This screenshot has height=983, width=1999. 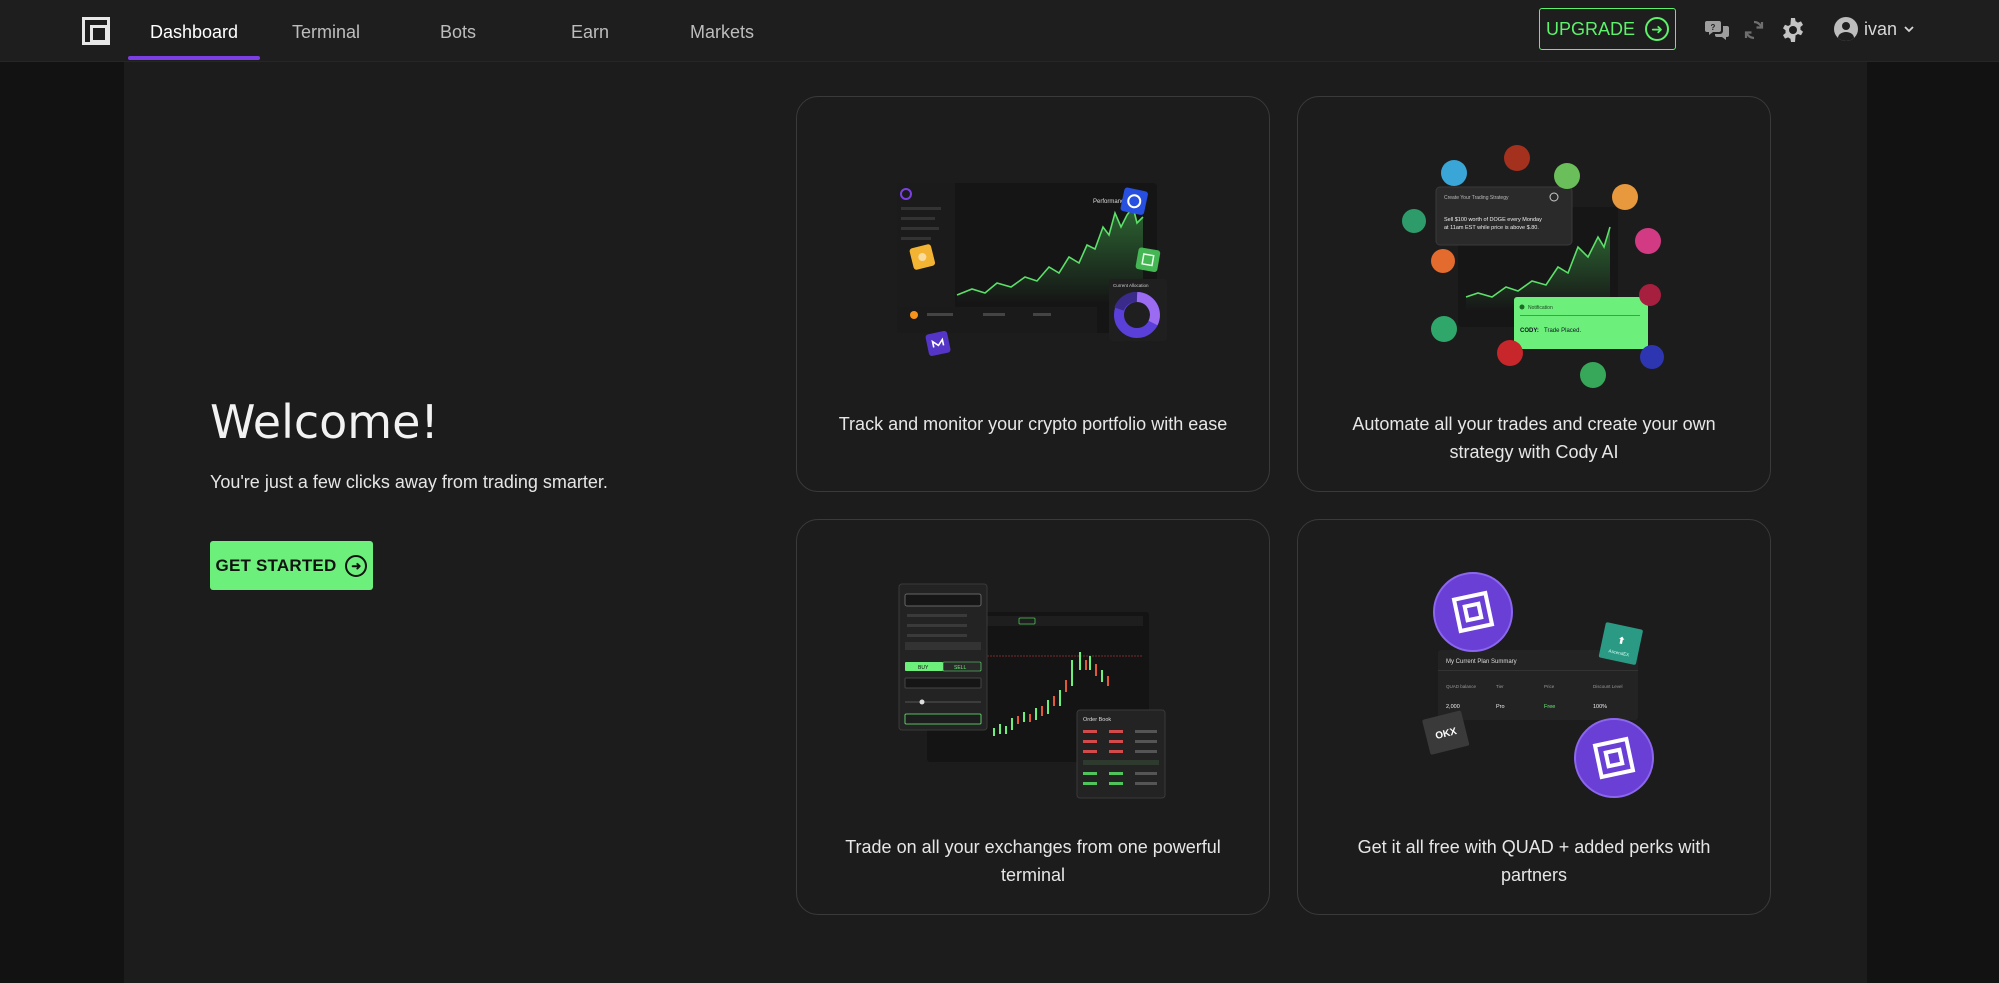 What do you see at coordinates (1608, 686) in the screenshot?
I see `plan-header-discount: Discount Level` at bounding box center [1608, 686].